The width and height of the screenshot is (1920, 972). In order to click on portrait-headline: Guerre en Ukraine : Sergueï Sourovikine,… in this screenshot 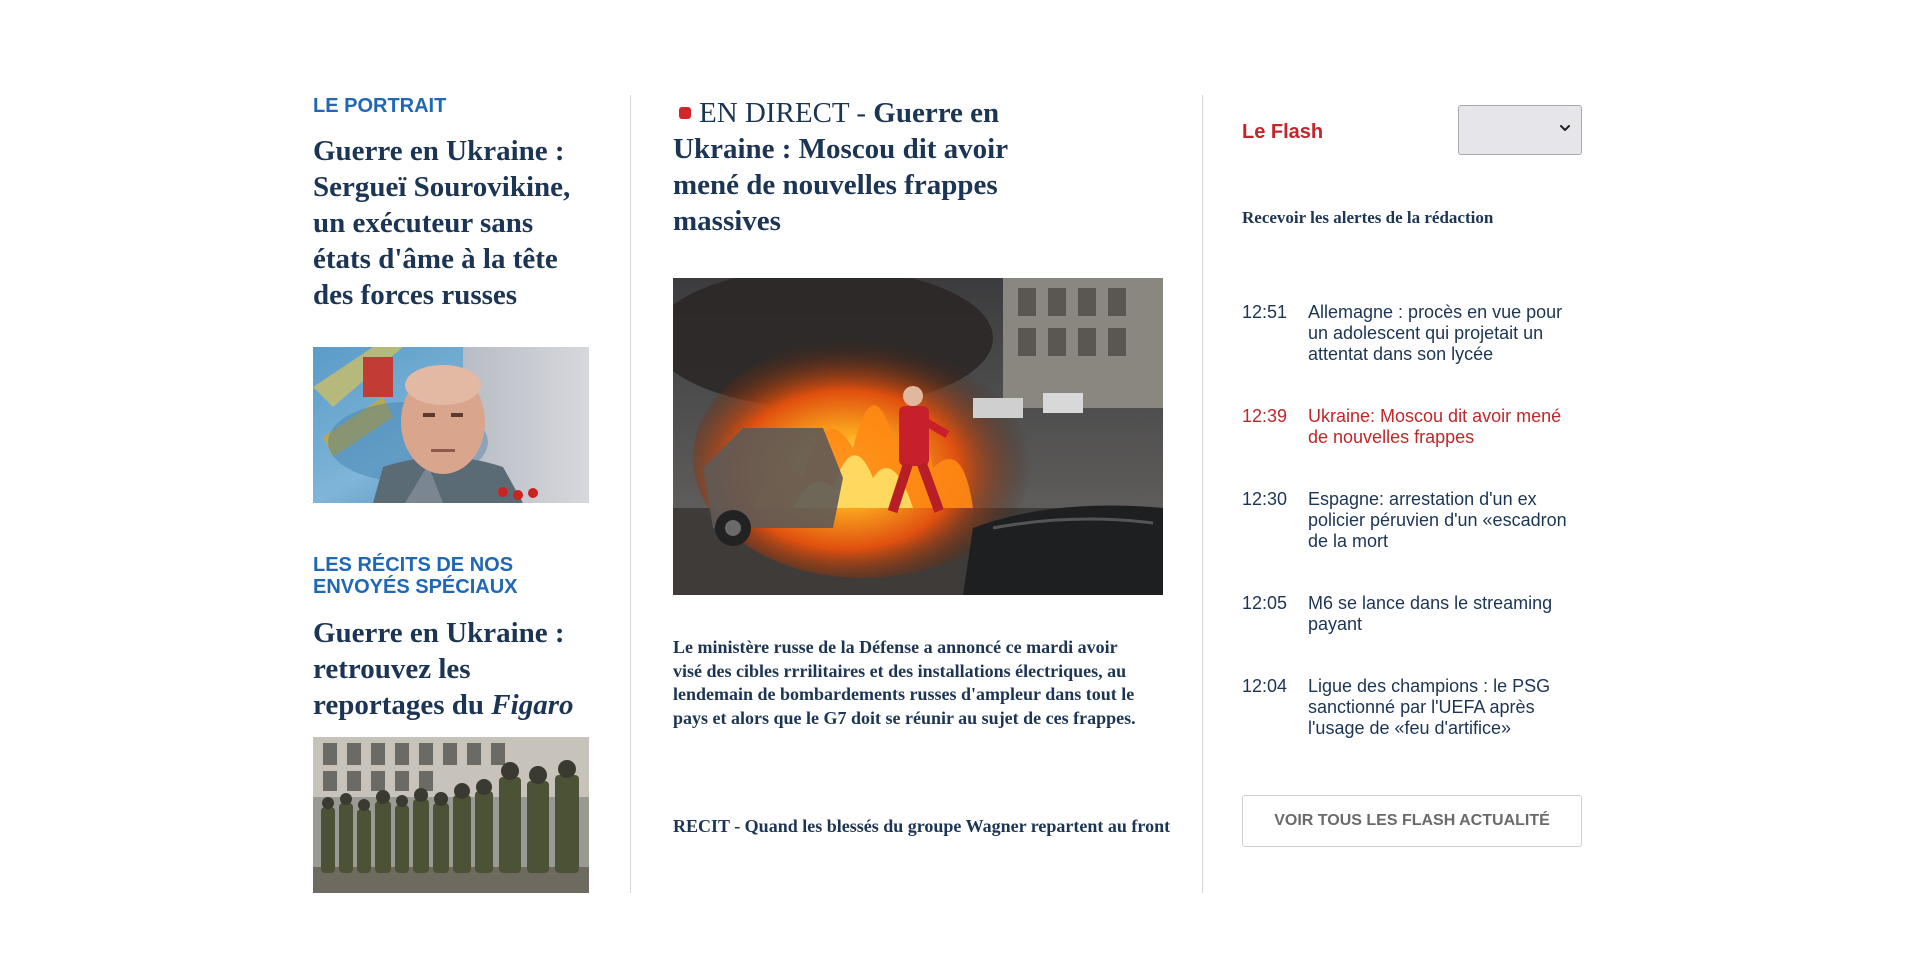, I will do `click(451, 223)`.